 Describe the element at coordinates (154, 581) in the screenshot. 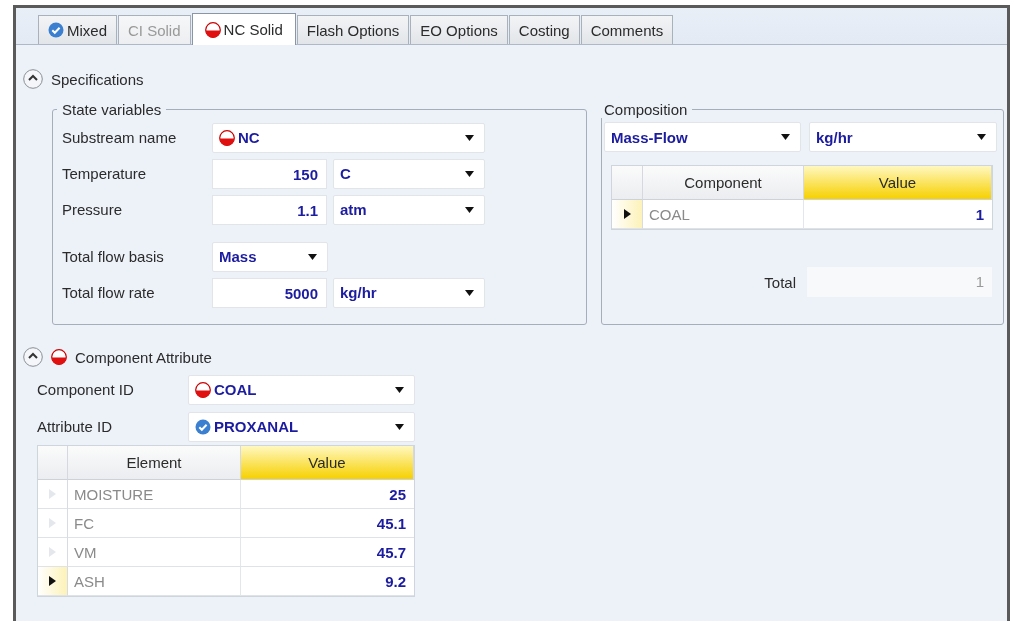

I see `table-cell: ASH` at that location.